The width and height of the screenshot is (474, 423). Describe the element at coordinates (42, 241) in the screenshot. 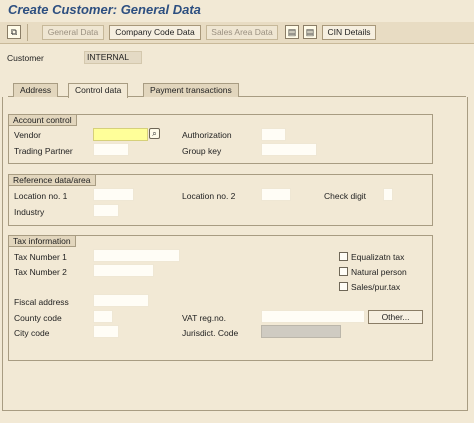

I see `tax-information-title: Tax information` at that location.